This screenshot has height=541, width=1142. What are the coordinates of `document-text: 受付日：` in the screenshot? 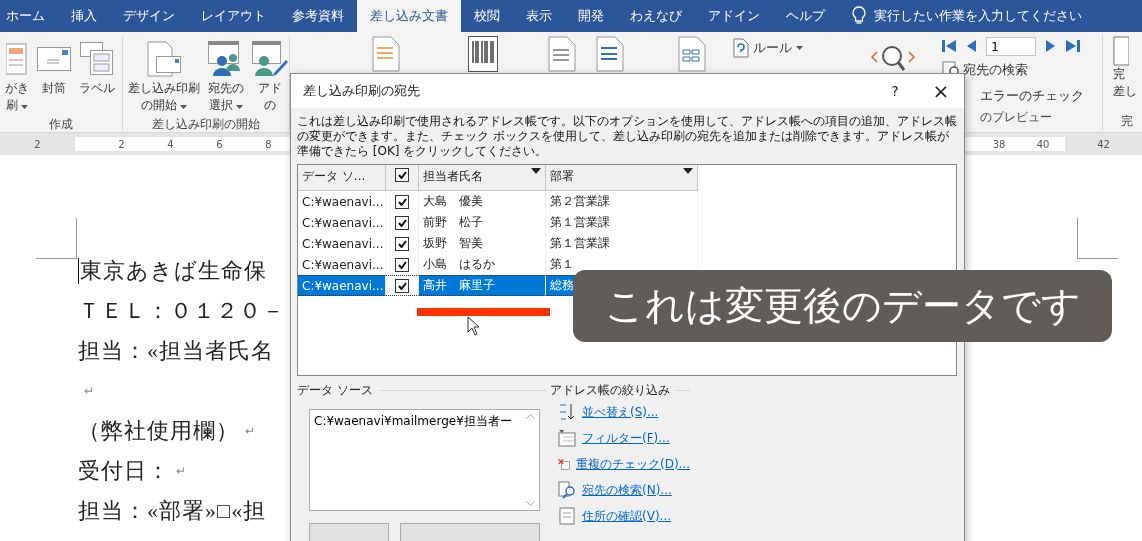 It's located at (124, 471).